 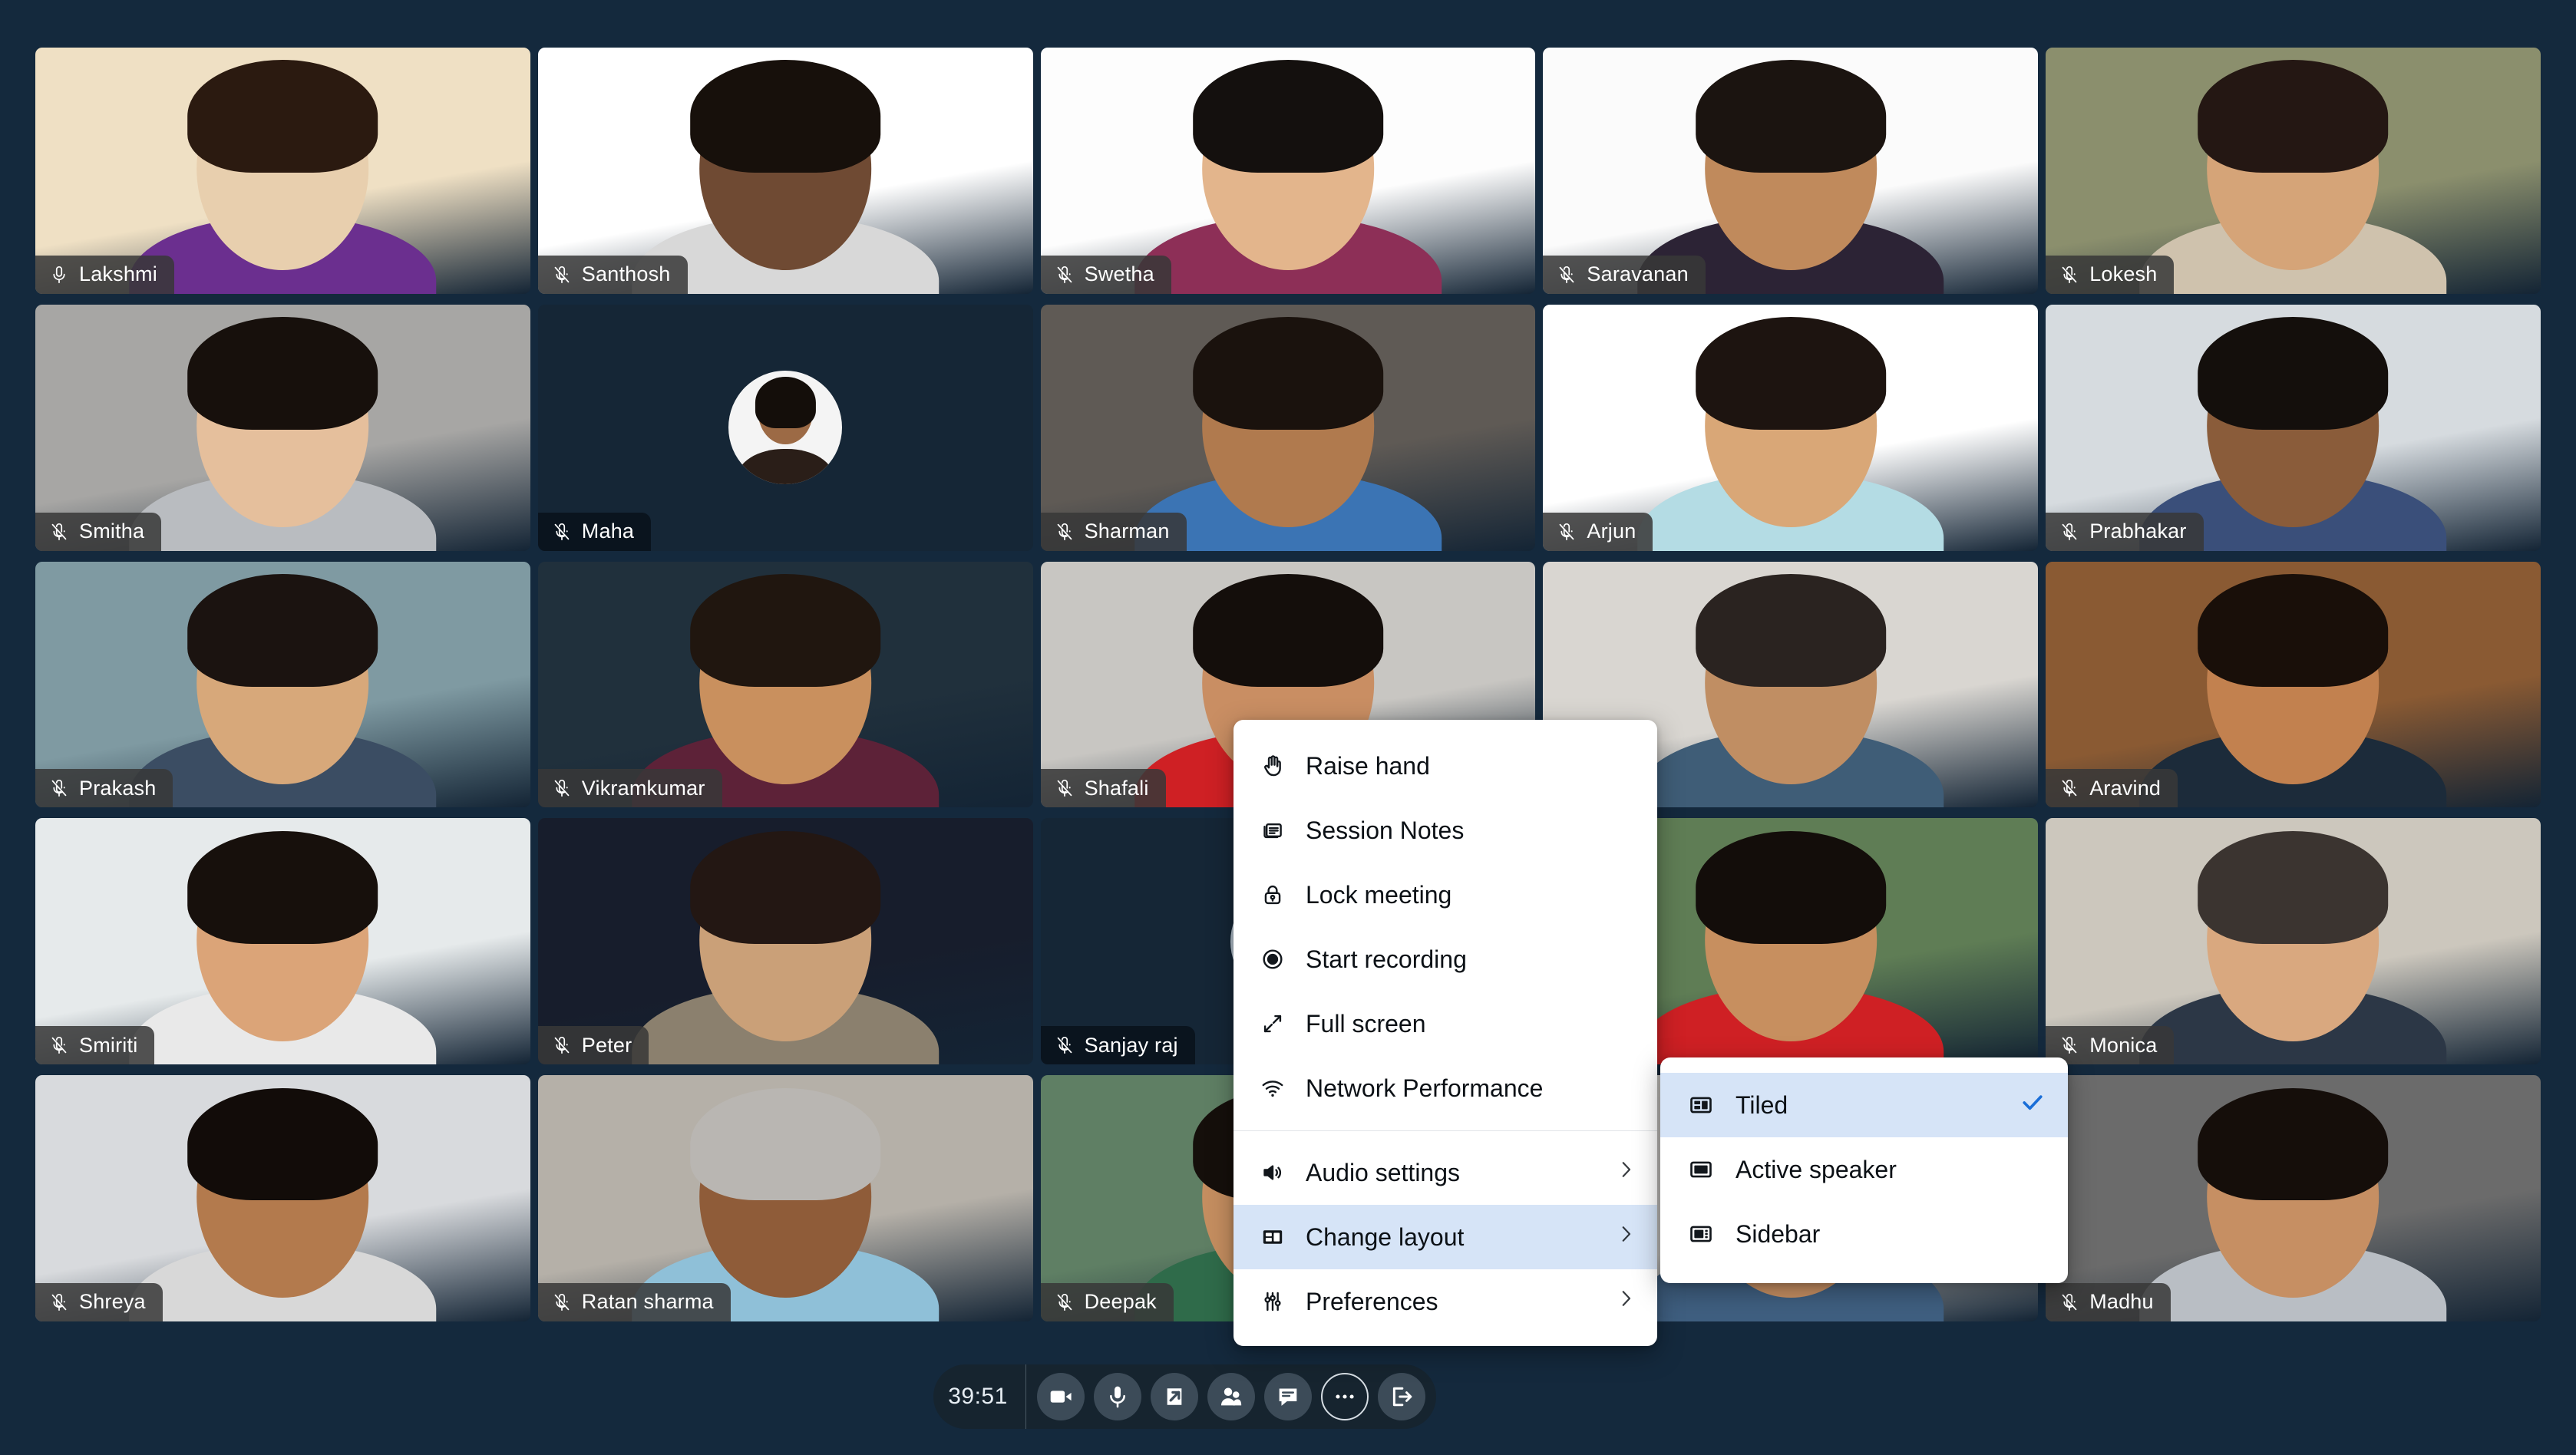 What do you see at coordinates (1705, 1105) in the screenshot?
I see `tiled-icon` at bounding box center [1705, 1105].